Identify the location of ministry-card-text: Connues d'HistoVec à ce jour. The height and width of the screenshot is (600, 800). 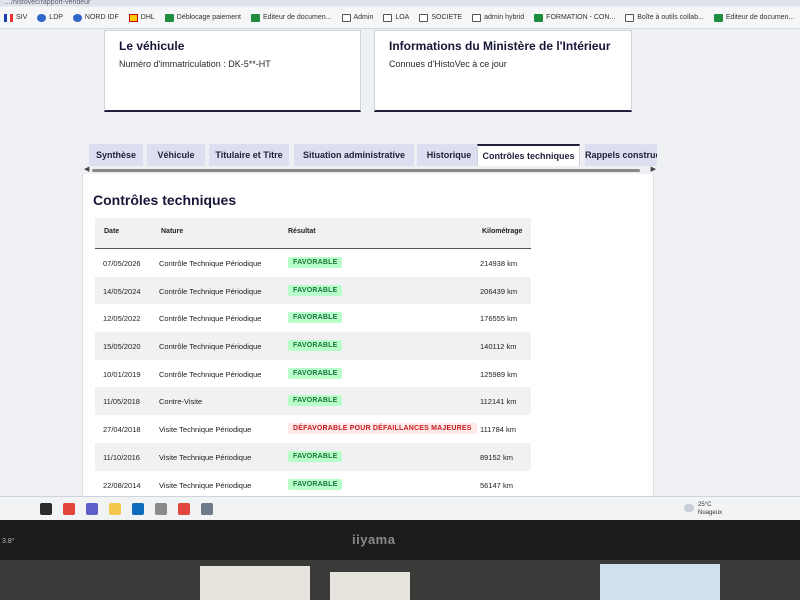
(448, 64).